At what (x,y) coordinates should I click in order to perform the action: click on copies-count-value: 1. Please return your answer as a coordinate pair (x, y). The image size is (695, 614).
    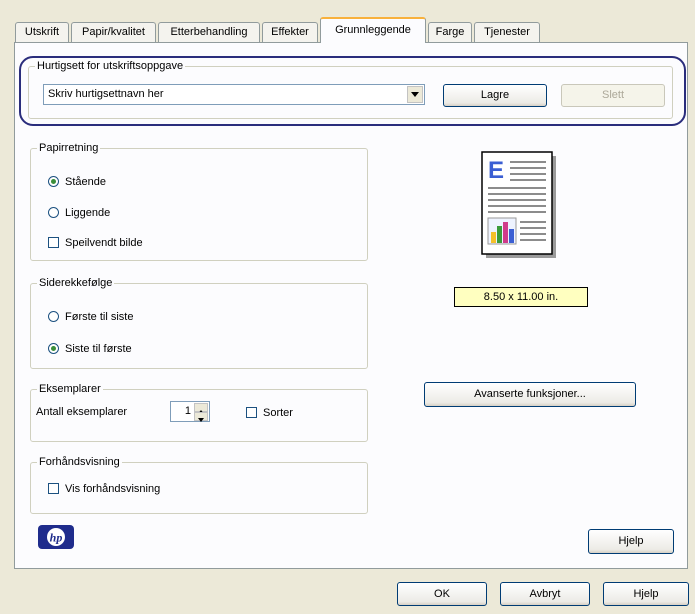
    Looking at the image, I should click on (187, 411).